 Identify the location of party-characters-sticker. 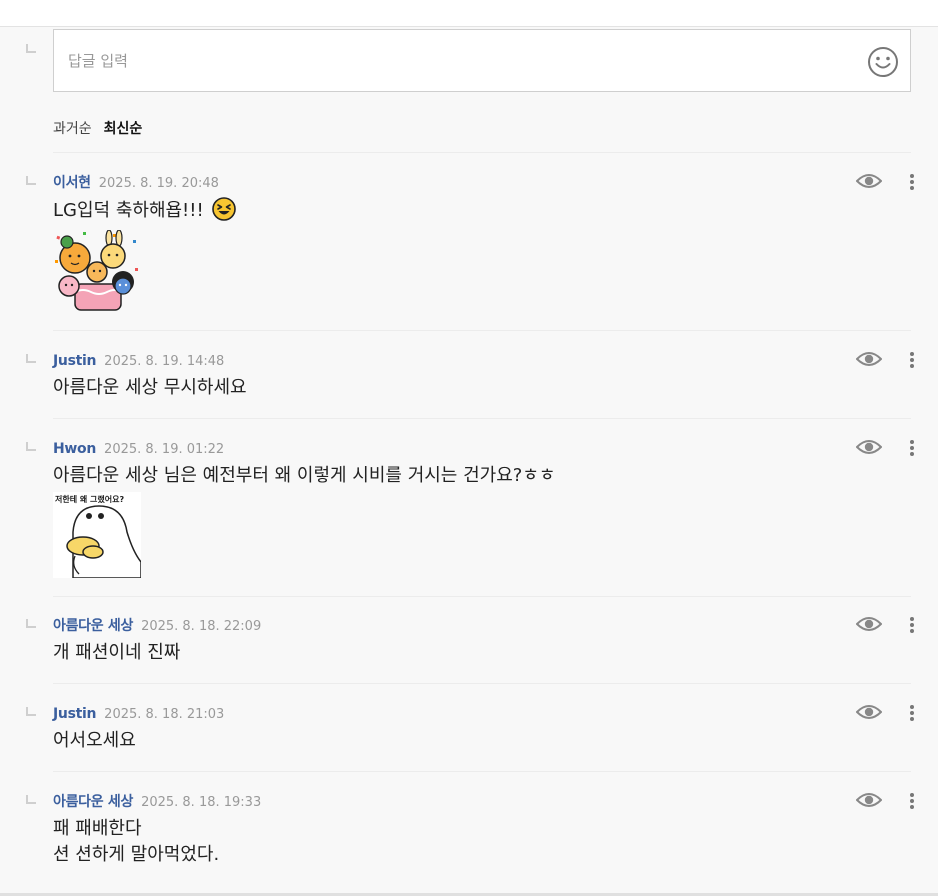
(96, 270).